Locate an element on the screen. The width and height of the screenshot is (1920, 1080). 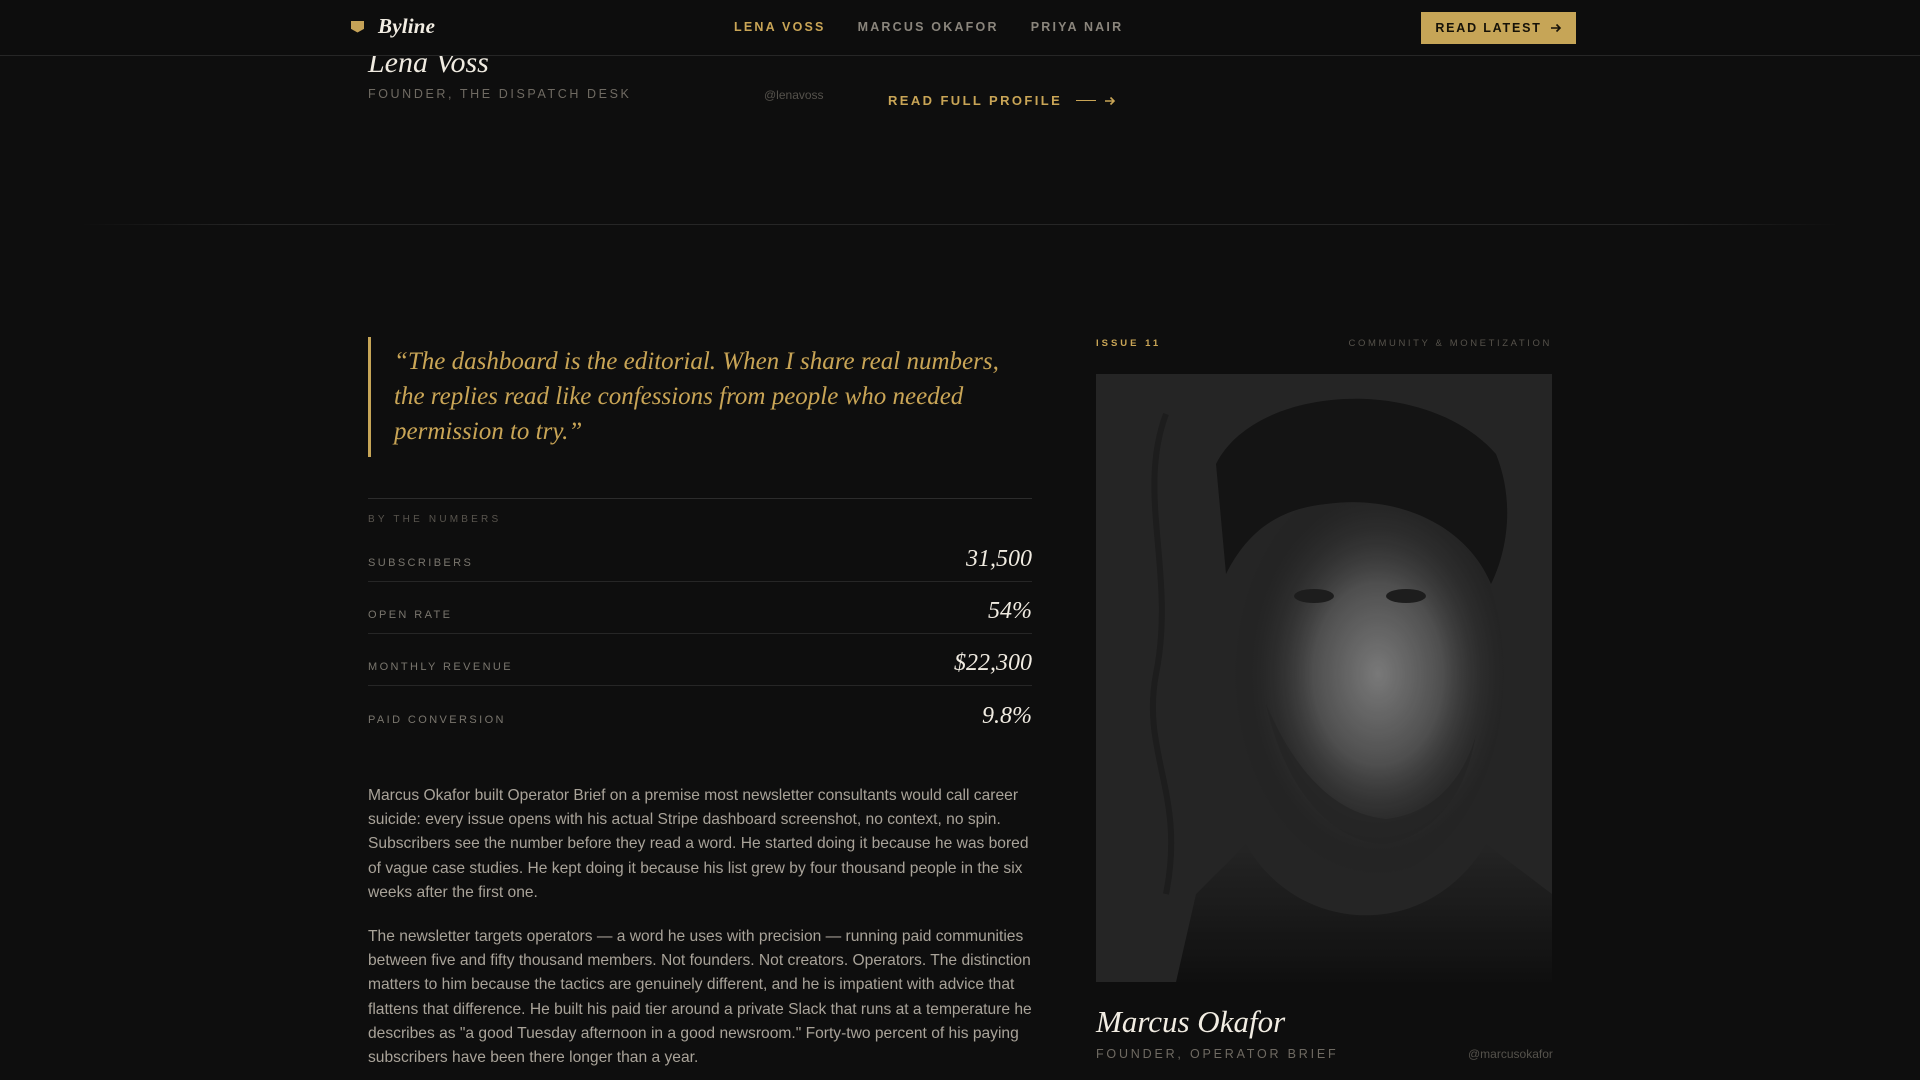
previous-profile-role: FOUNDER, THE DISPATCH DESK is located at coordinates (500, 94).